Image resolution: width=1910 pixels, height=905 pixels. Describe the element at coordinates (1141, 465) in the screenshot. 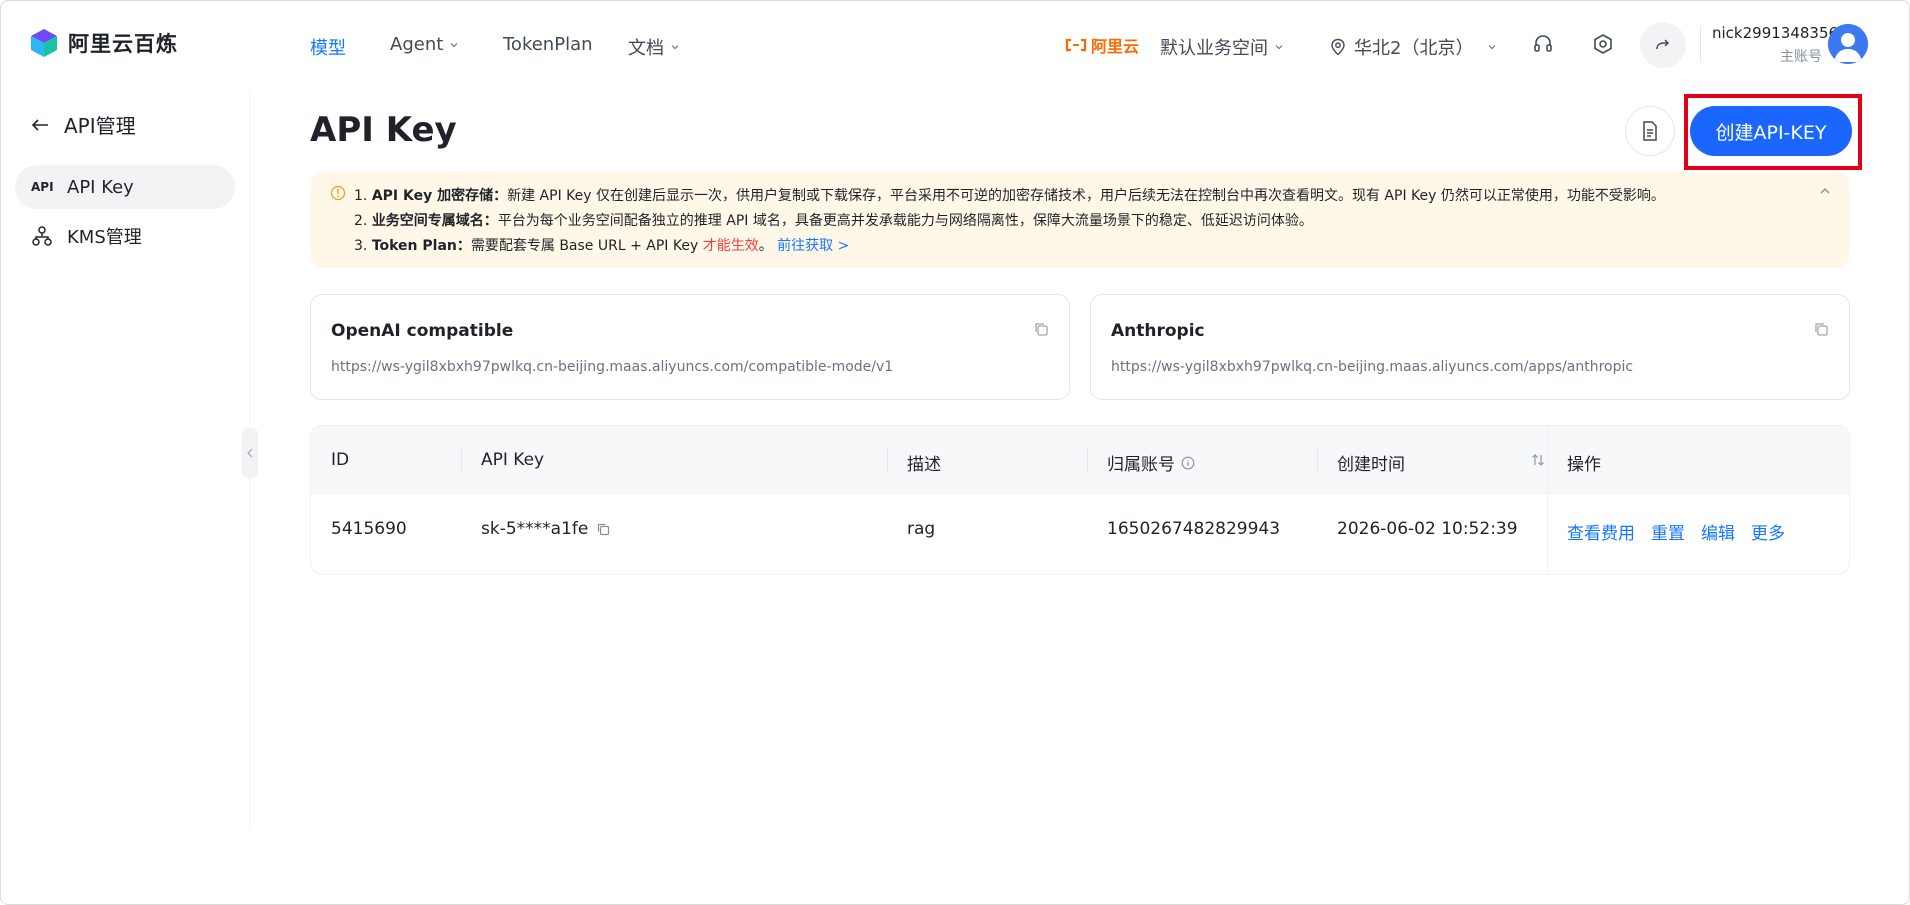

I see `column-header-account-label: 归属账号` at that location.